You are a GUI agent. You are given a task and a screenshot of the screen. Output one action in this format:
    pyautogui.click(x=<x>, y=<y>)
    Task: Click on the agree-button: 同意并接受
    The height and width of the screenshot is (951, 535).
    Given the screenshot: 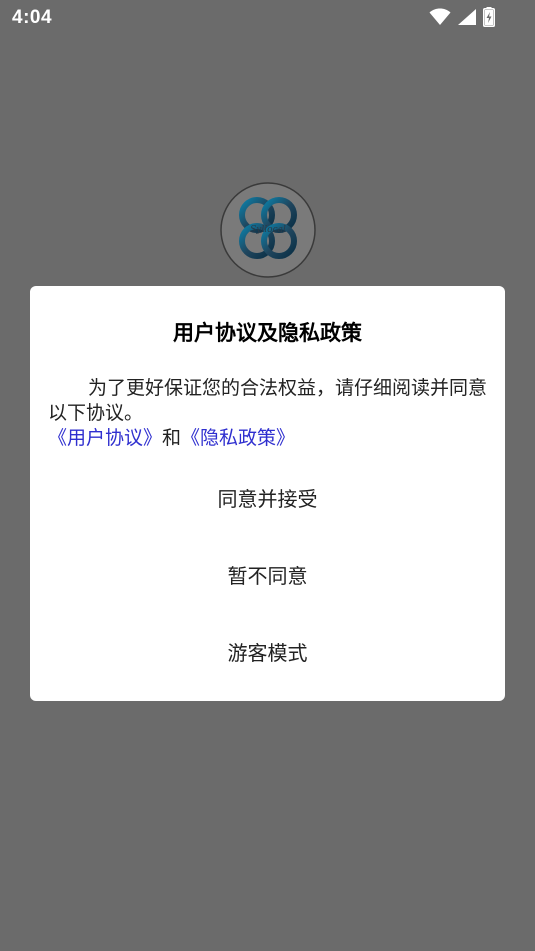 What is the action you would take?
    pyautogui.click(x=267, y=497)
    